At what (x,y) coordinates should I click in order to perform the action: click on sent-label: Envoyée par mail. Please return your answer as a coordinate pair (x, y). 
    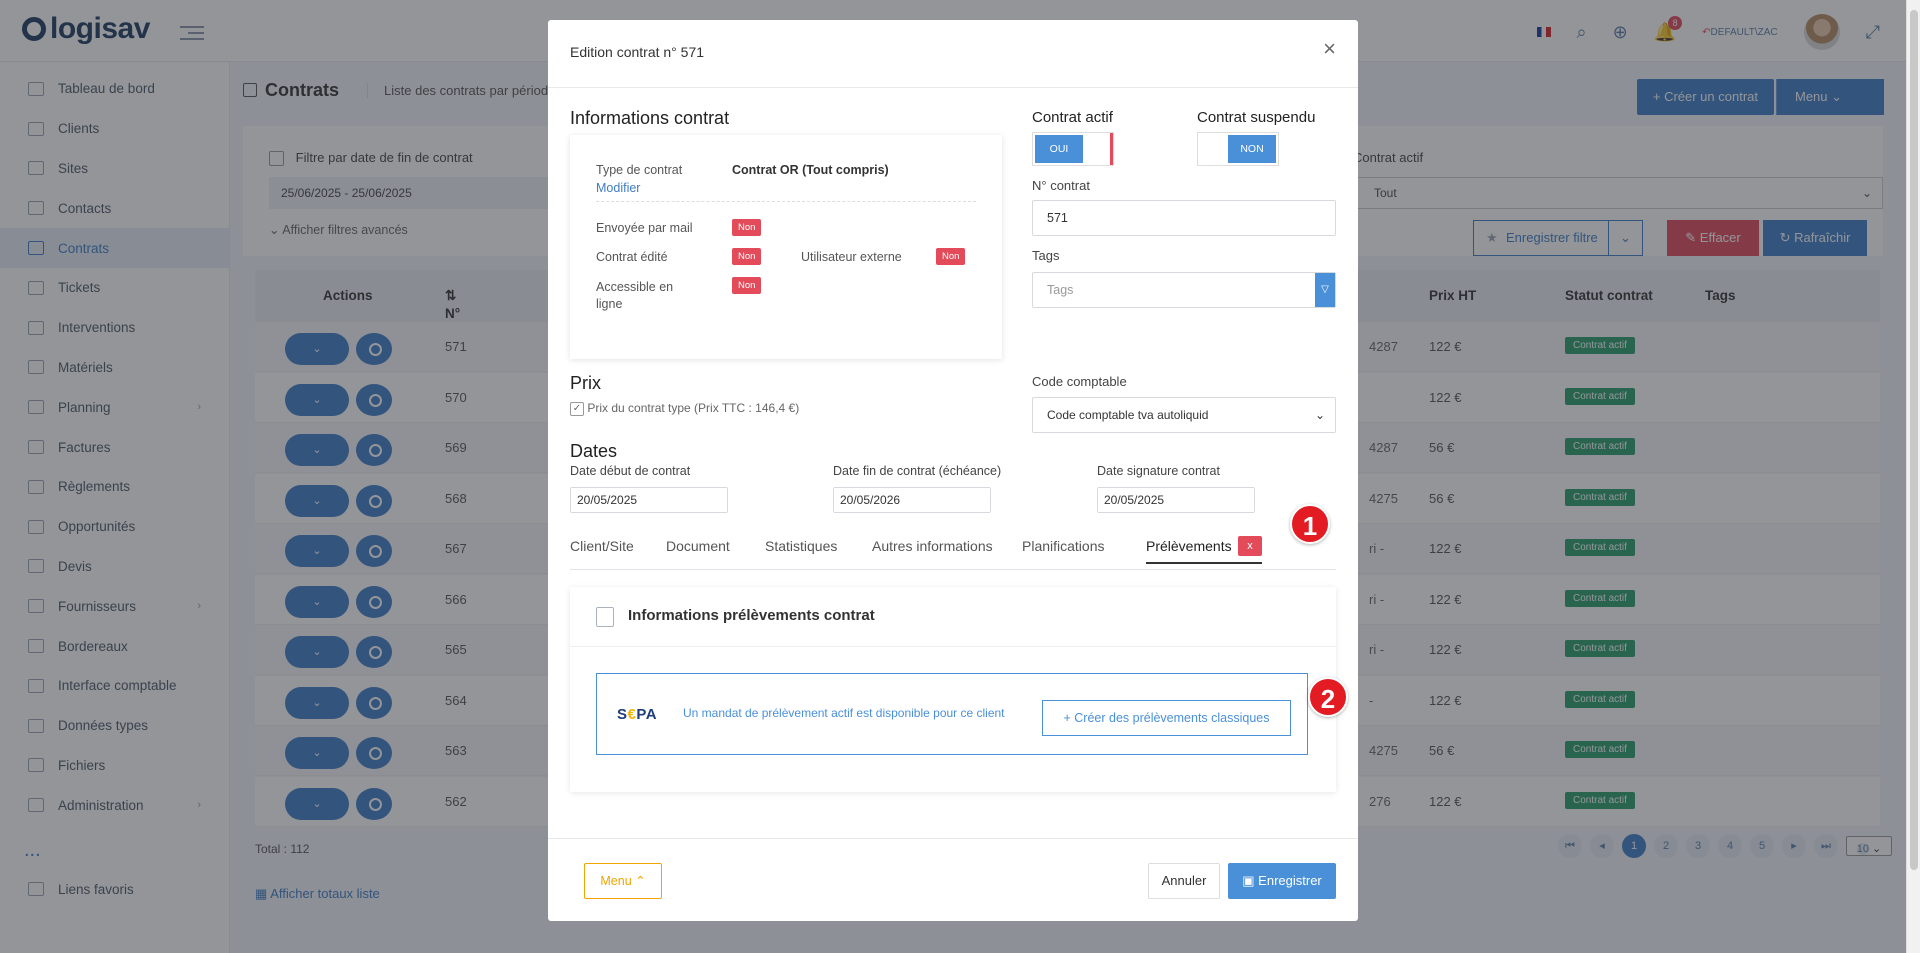
    Looking at the image, I should click on (644, 228).